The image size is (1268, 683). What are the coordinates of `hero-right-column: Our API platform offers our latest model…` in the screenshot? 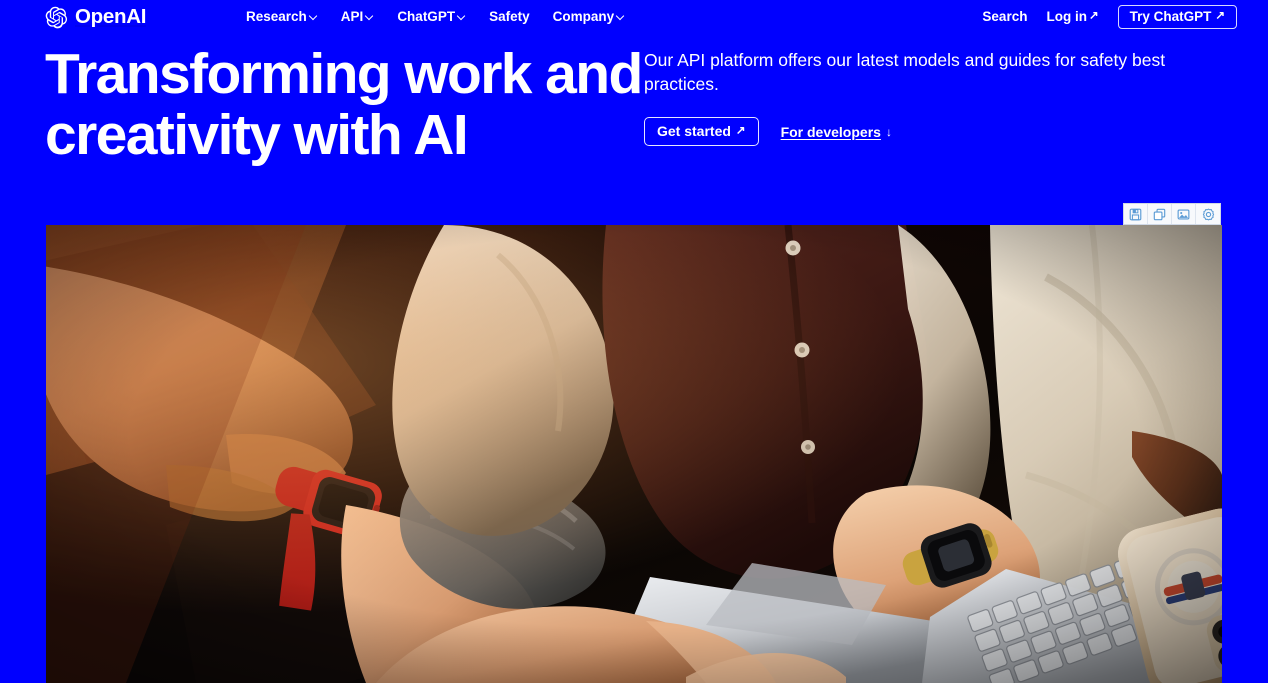 It's located at (934, 98).